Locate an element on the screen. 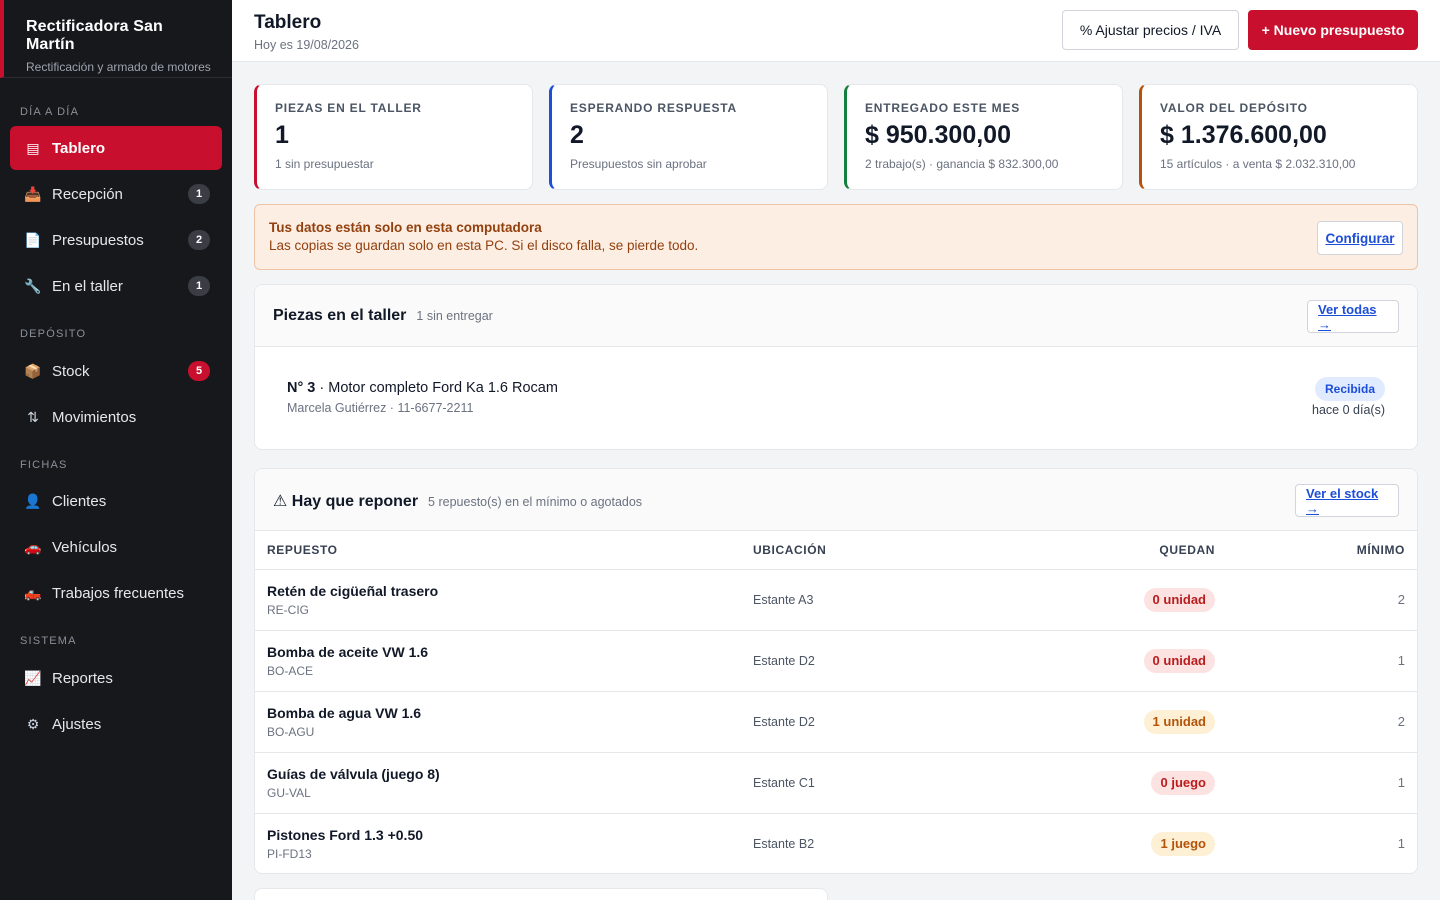 The image size is (1440, 900). nav-section-deposito: Depósito is located at coordinates (53, 334).